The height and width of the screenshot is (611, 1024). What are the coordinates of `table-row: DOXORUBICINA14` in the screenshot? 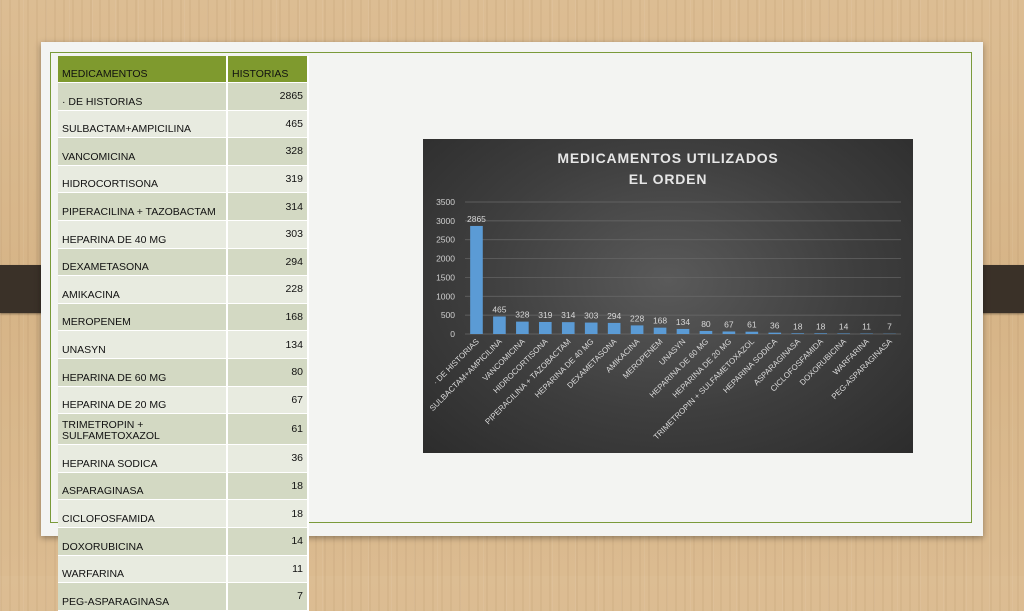 It's located at (183, 541).